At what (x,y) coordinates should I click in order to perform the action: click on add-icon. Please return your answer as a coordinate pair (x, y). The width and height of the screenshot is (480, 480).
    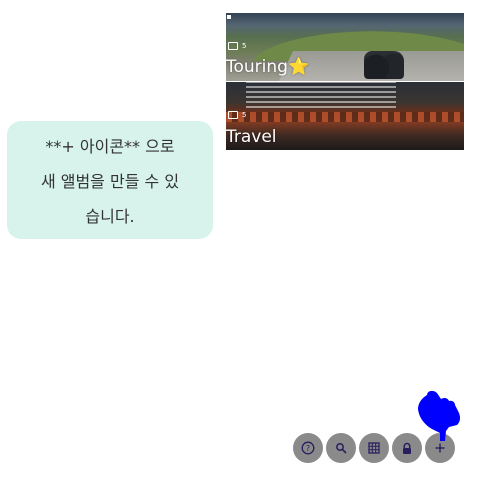
    Looking at the image, I should click on (440, 448).